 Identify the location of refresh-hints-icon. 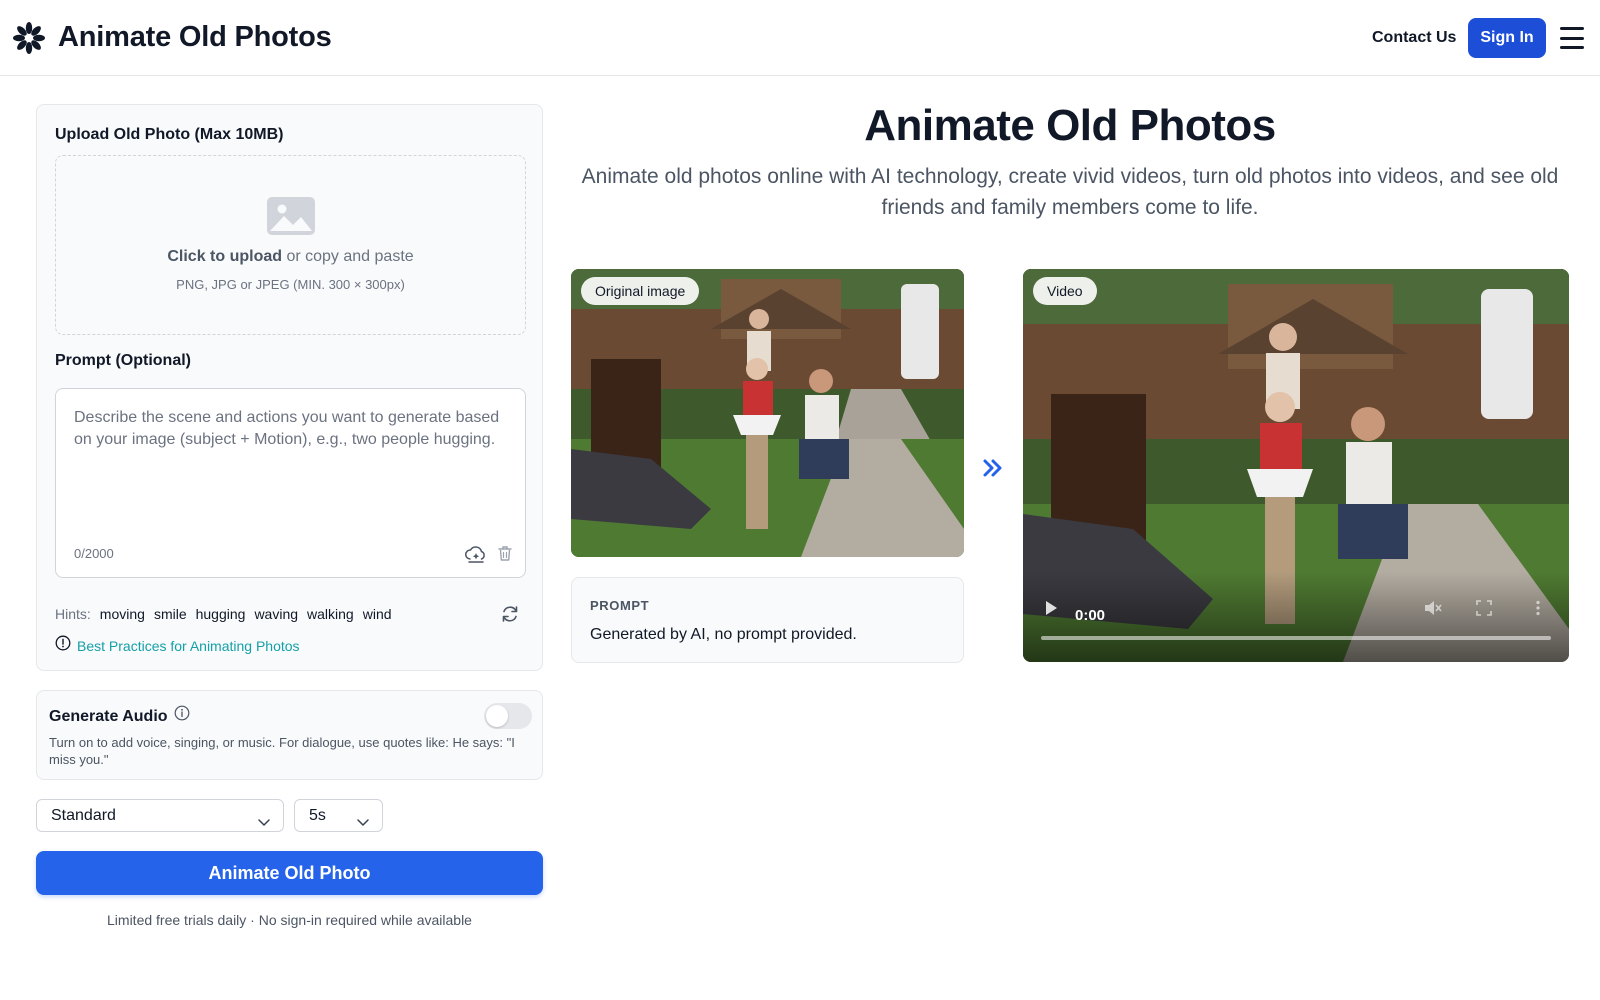
(510, 614).